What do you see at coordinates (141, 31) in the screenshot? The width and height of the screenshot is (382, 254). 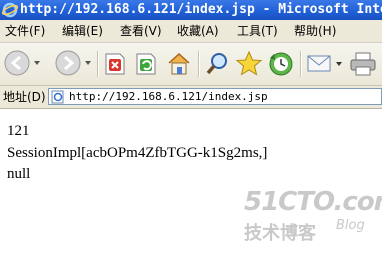 I see `menu-view: 查看(V)` at bounding box center [141, 31].